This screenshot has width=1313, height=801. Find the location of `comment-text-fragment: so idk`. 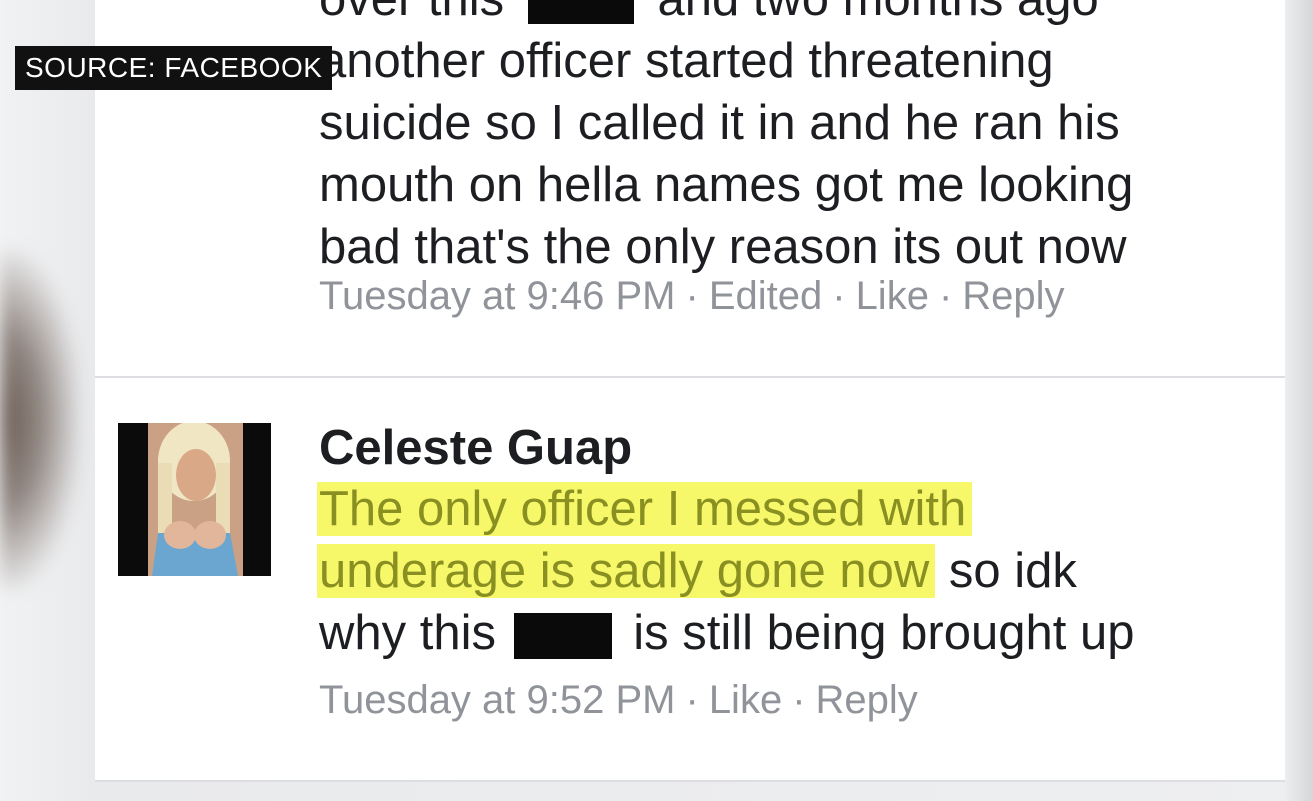

comment-text-fragment: so idk is located at coordinates (1012, 571).